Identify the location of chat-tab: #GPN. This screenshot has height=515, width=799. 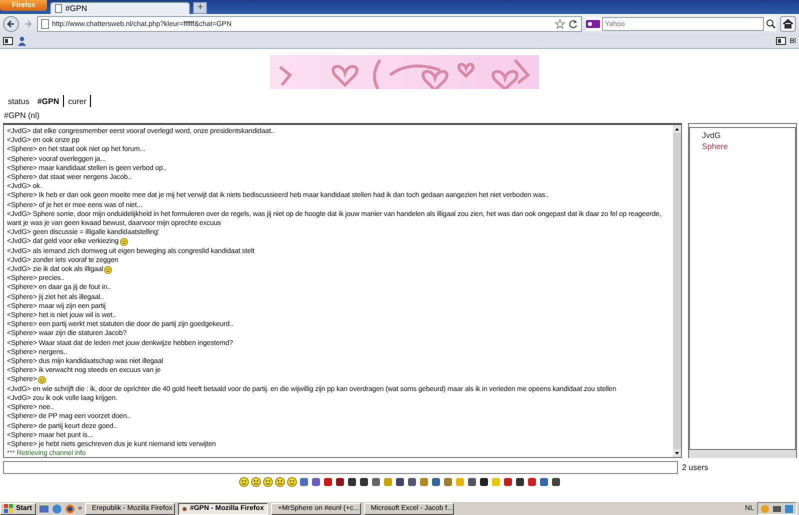
(48, 101).